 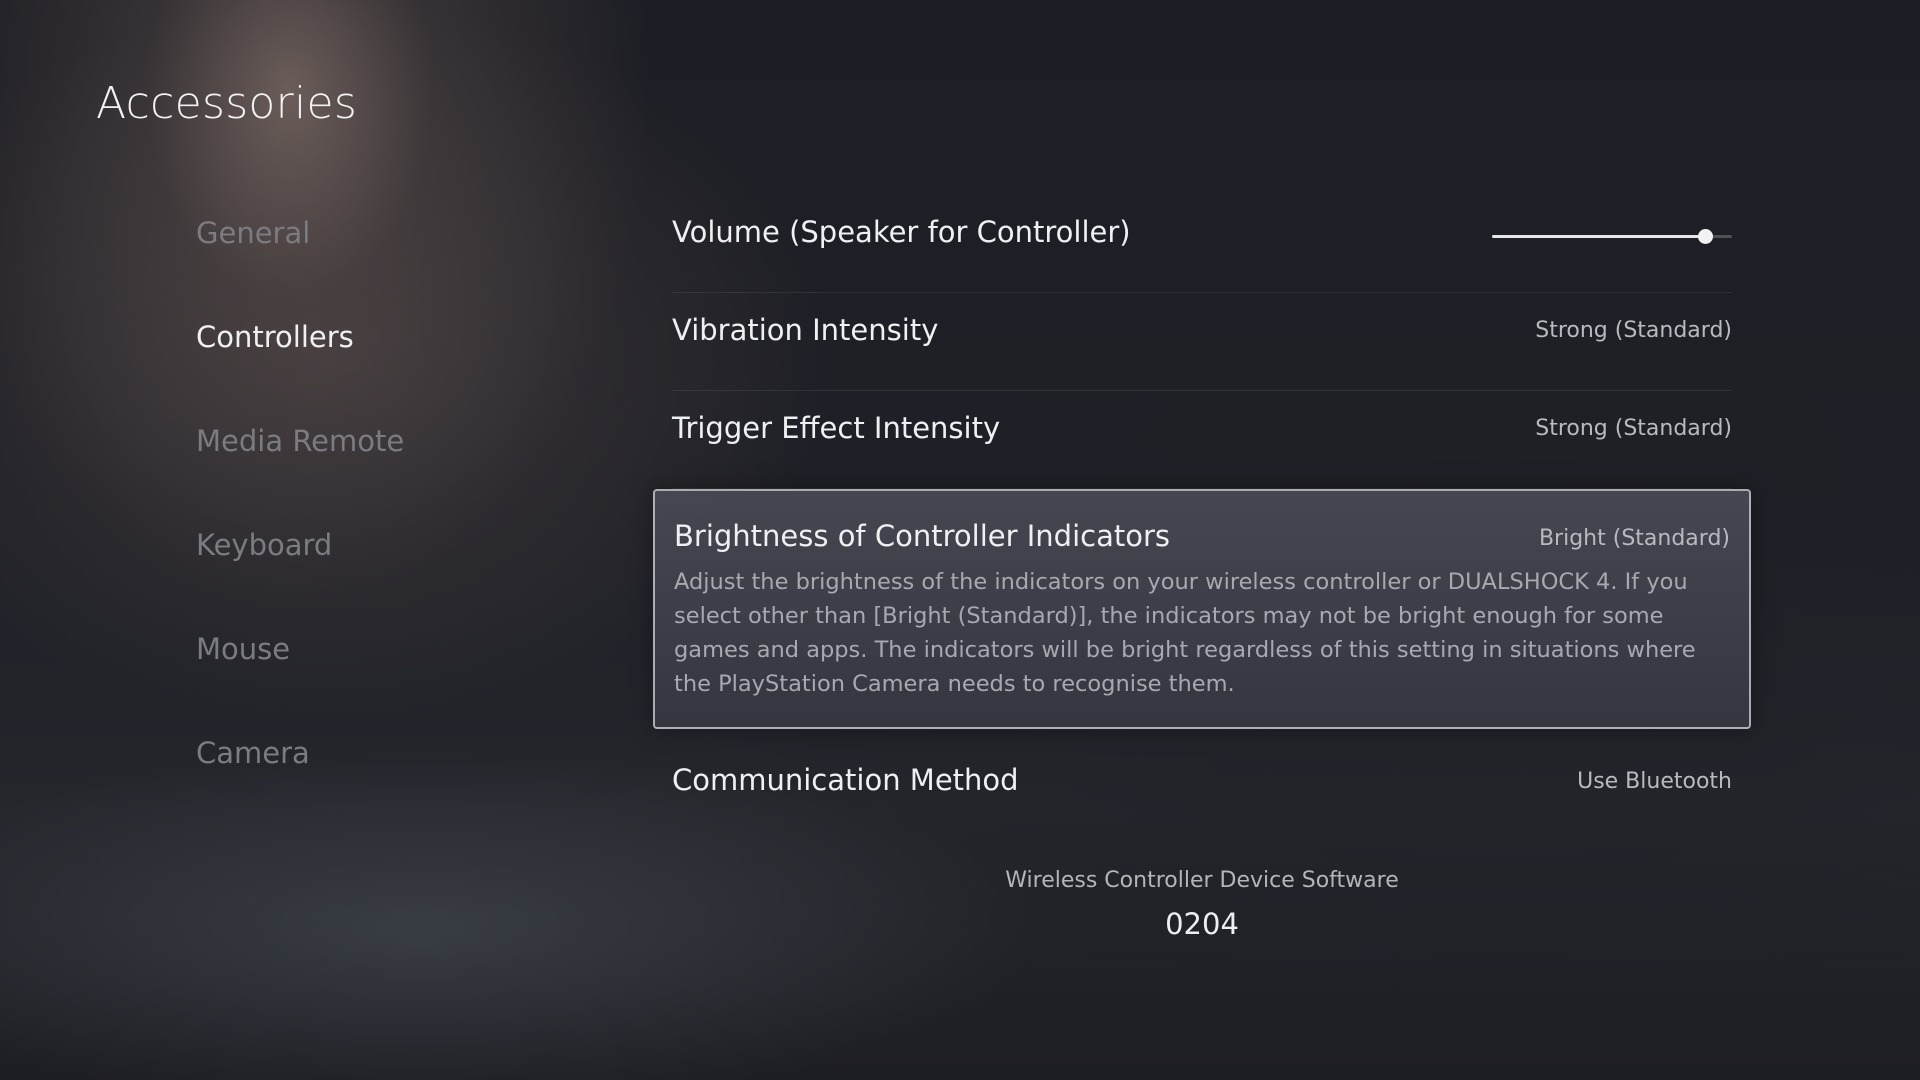 What do you see at coordinates (227, 103) in the screenshot?
I see `page-title: Accessories` at bounding box center [227, 103].